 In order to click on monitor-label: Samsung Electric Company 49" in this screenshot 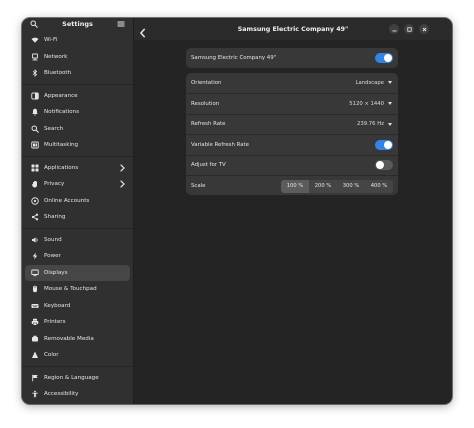, I will do `click(234, 58)`.